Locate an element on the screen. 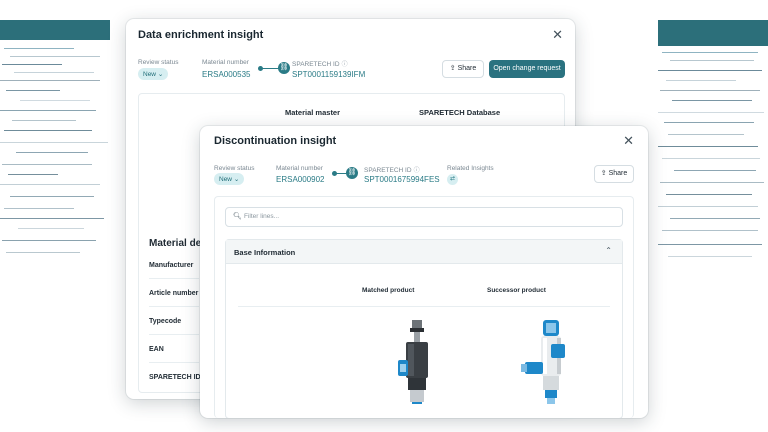 The image size is (768, 432). row-label-sparetech-id: SPARETECH ID is located at coordinates (175, 377).